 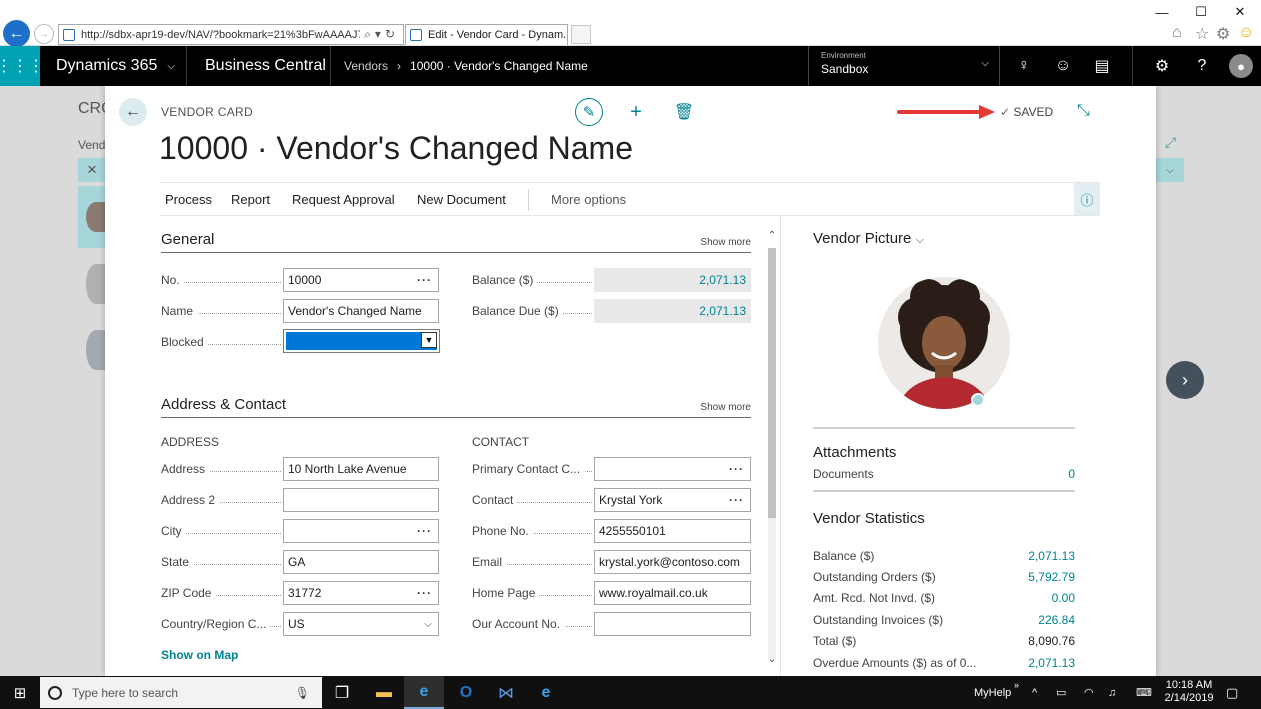 What do you see at coordinates (44, 34) in the screenshot?
I see `browser-forward-button: →` at bounding box center [44, 34].